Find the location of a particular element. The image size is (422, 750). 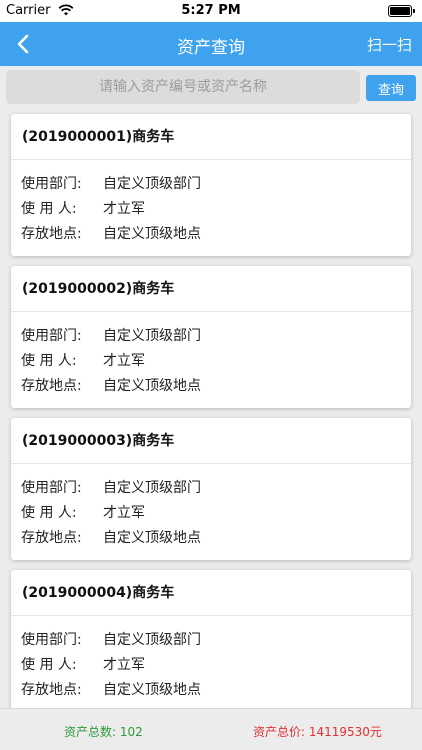

battery-icon is located at coordinates (401, 11).